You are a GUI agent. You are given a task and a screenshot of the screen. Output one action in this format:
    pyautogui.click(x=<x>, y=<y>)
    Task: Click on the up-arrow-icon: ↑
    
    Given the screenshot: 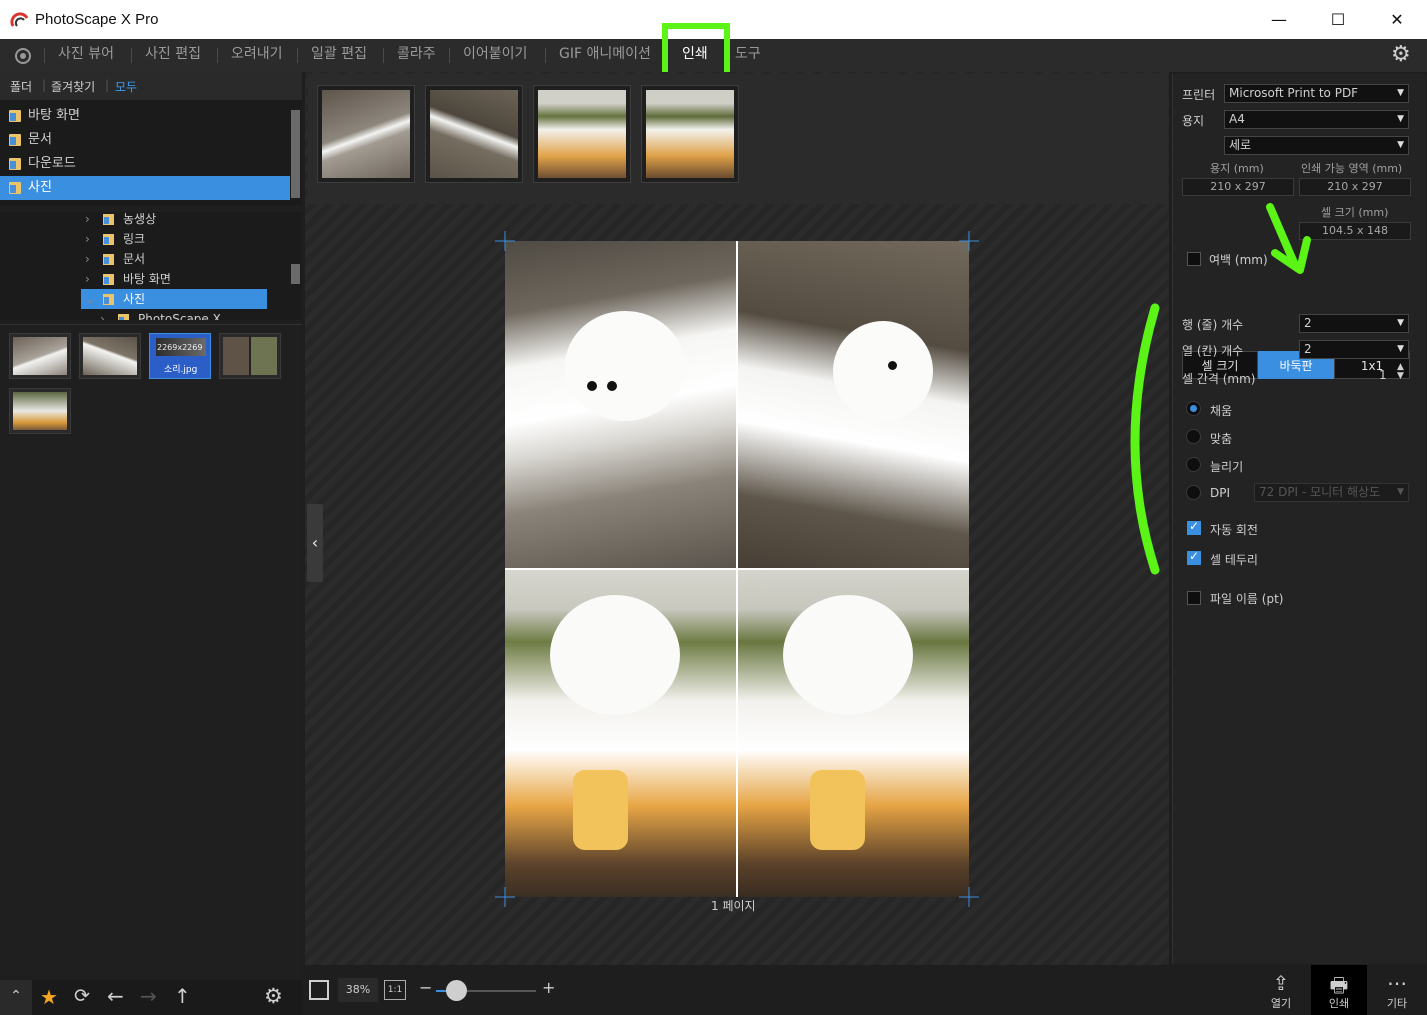 What is the action you would take?
    pyautogui.click(x=182, y=996)
    